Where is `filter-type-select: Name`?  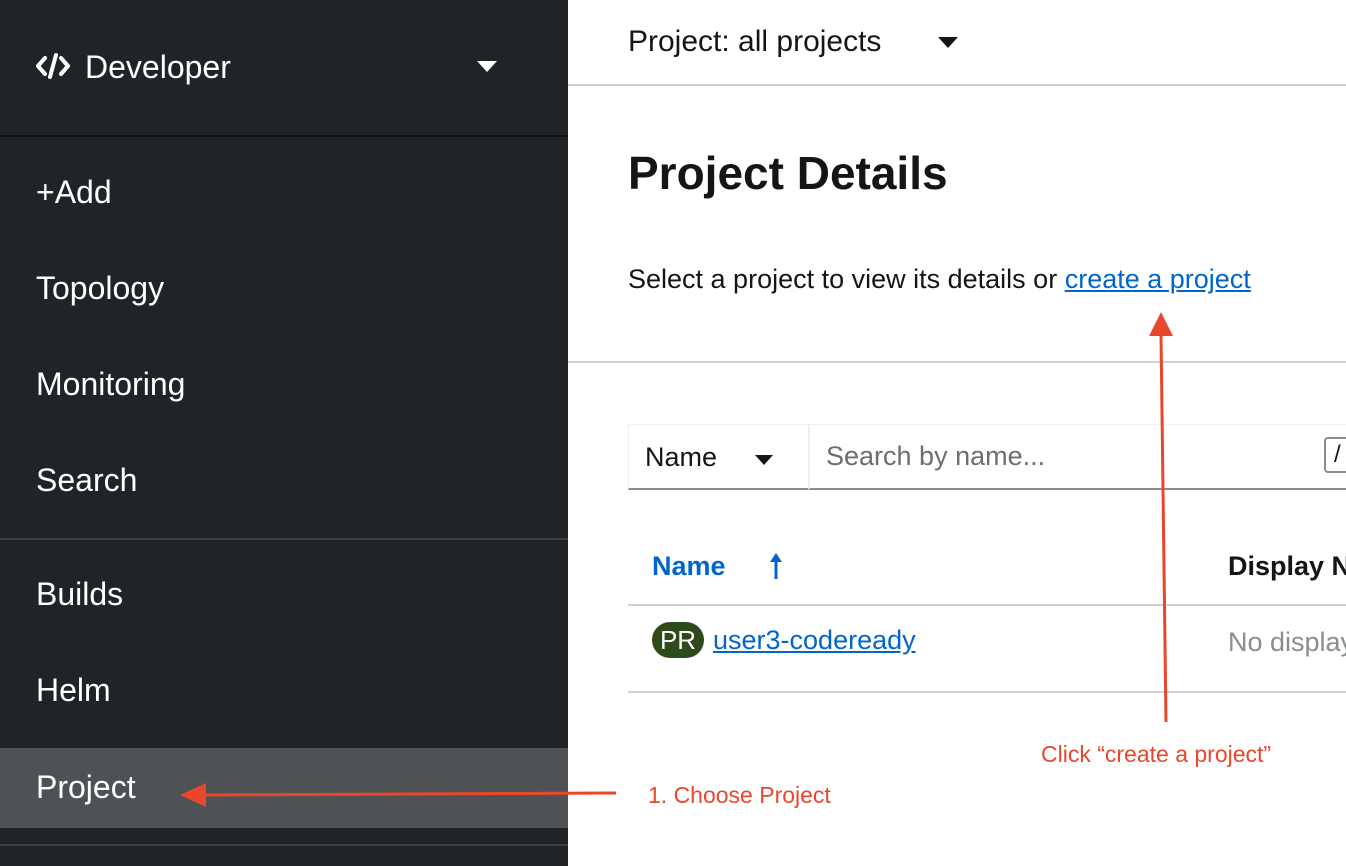 filter-type-select: Name is located at coordinates (718, 457).